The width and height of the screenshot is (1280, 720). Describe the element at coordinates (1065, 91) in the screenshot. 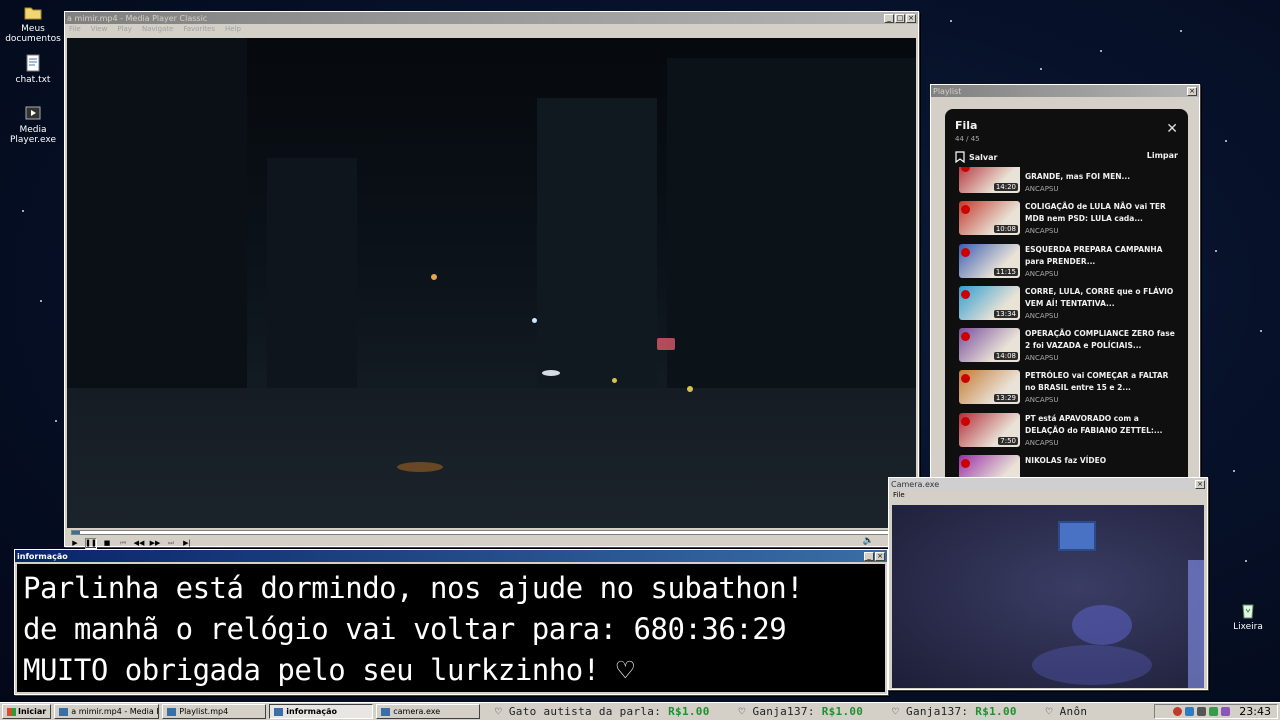

I see `playlist-titlebar: Playlist ×` at that location.